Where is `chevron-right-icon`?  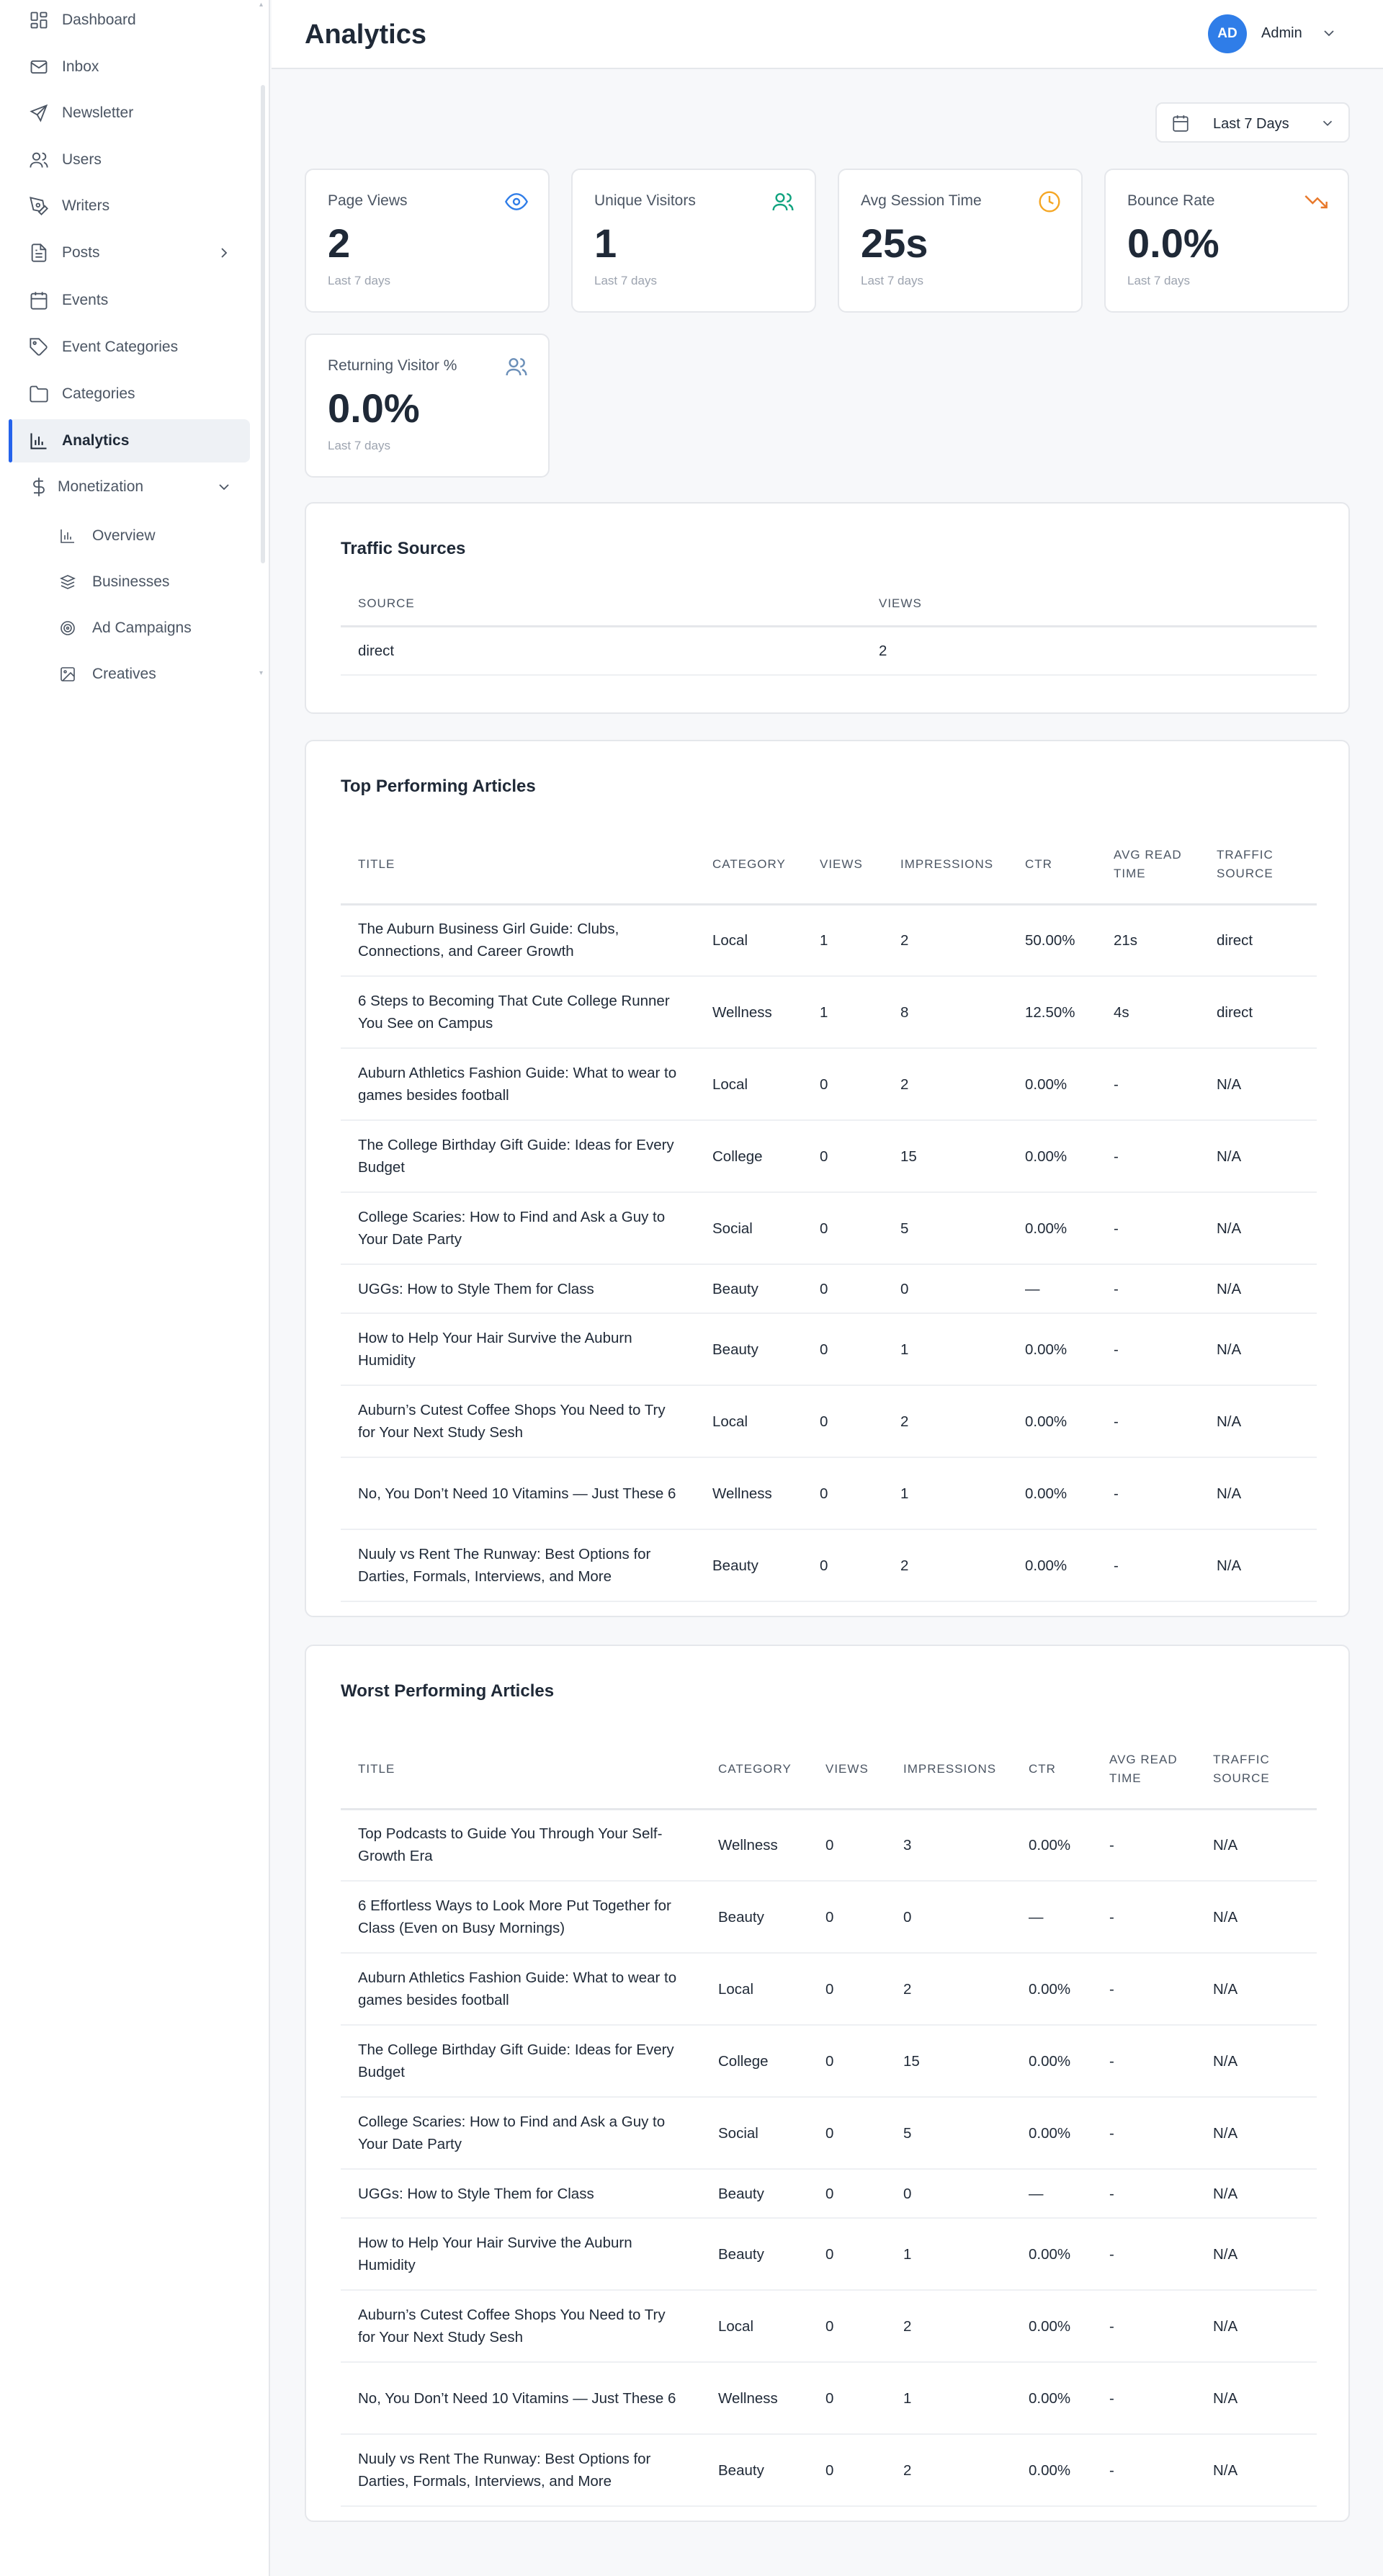
chevron-right-icon is located at coordinates (224, 252).